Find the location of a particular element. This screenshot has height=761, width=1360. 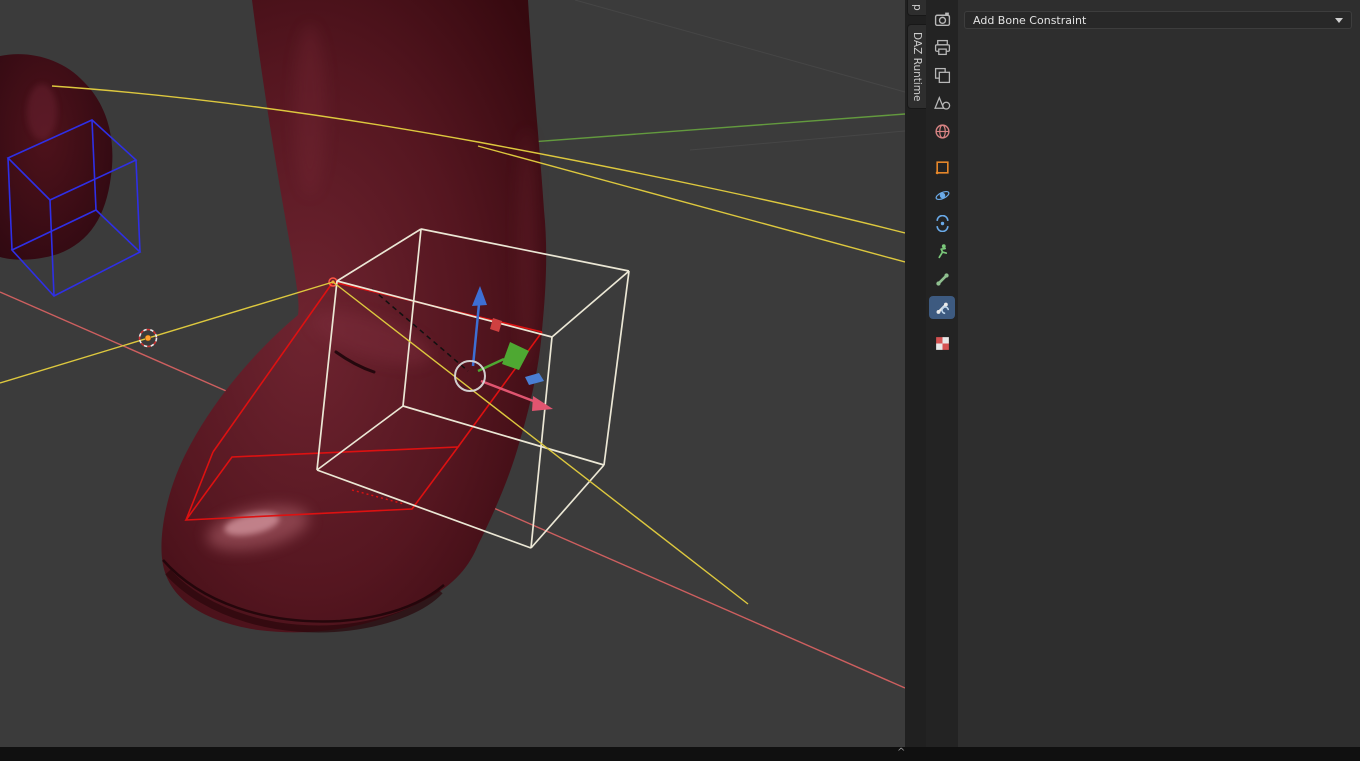

view-layer-images-icon is located at coordinates (942, 75).